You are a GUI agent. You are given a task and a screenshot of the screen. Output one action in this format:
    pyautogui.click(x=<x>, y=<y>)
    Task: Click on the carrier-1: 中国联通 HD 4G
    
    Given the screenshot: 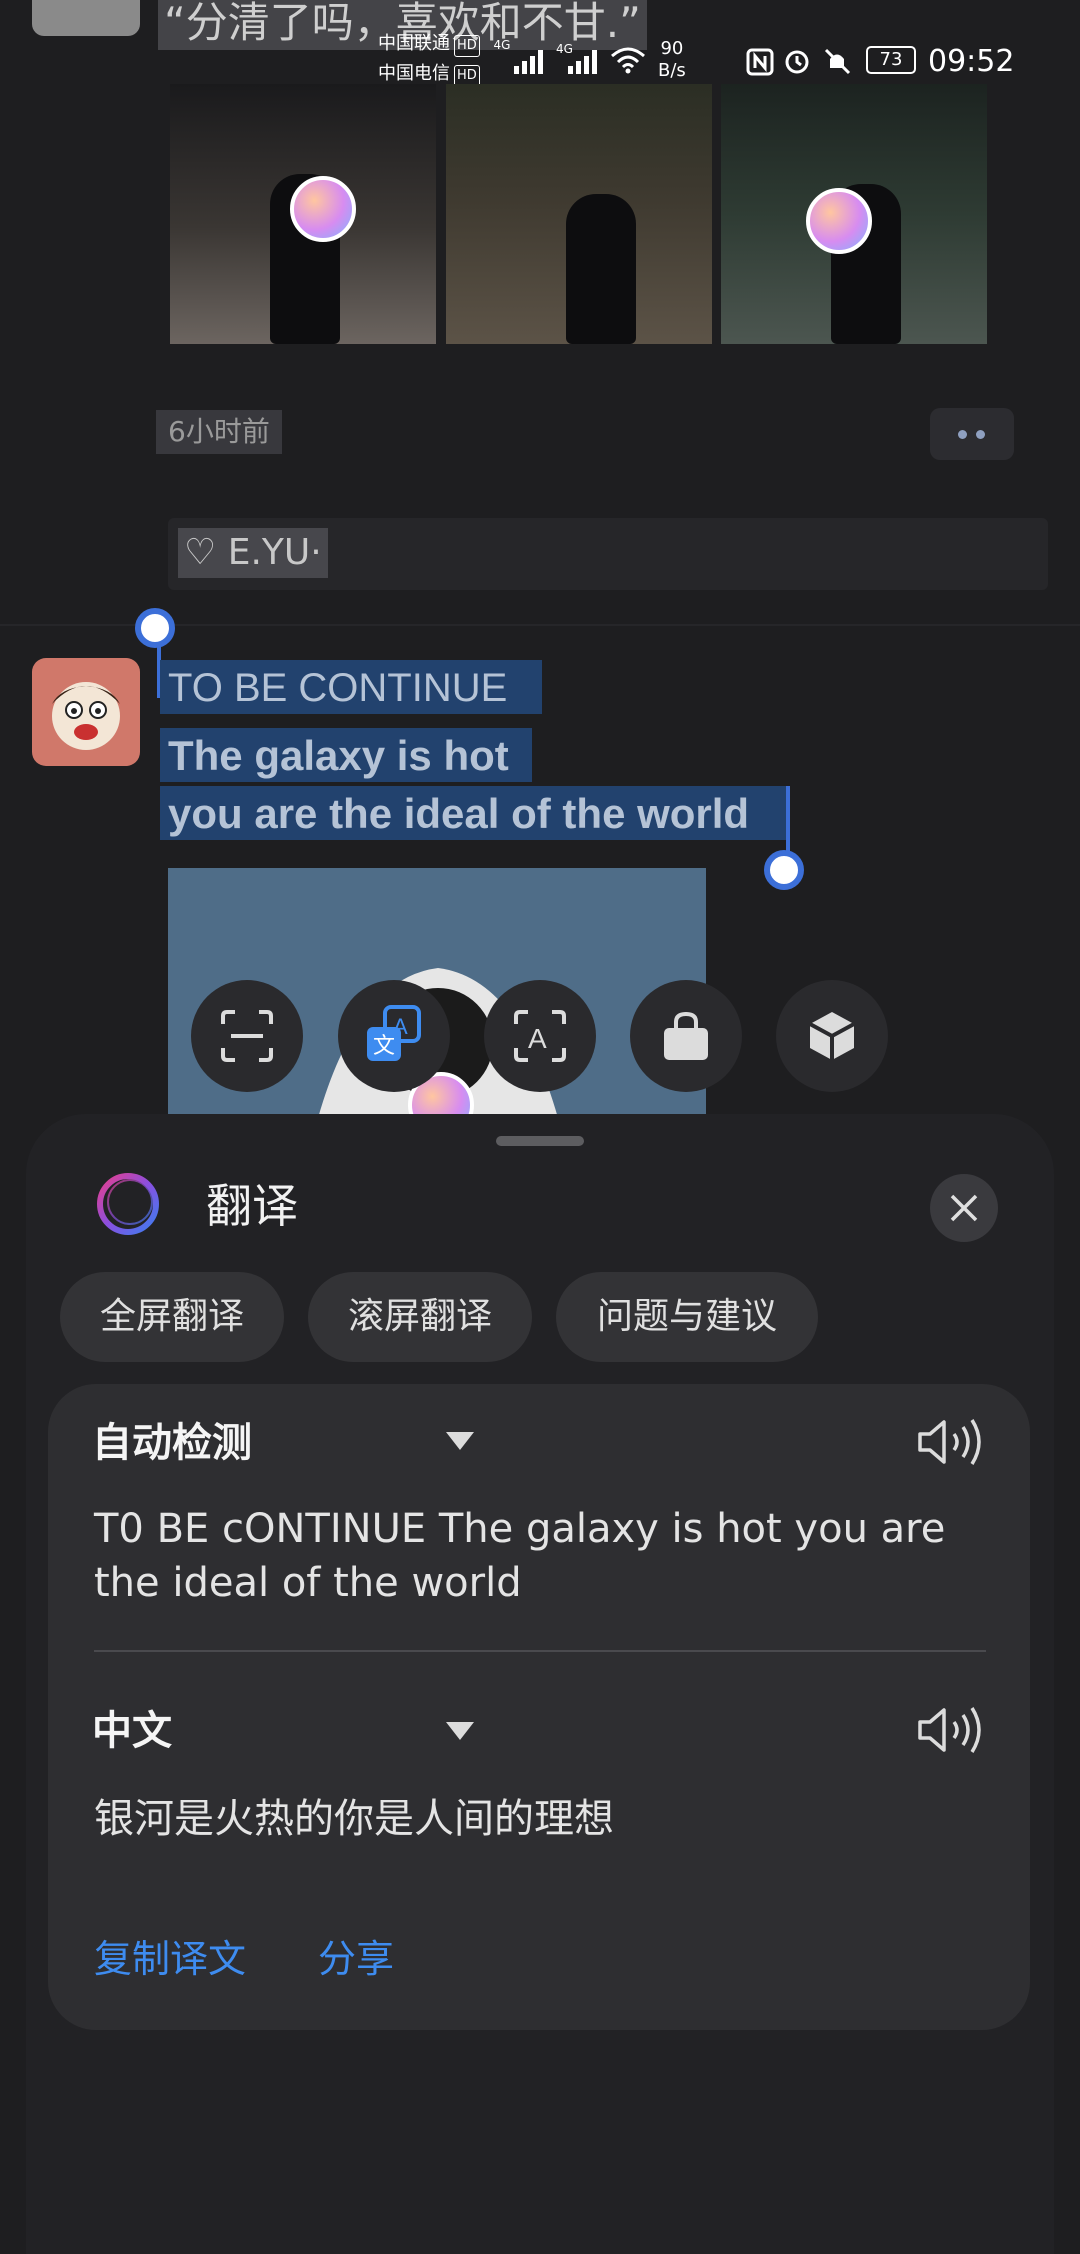 What is the action you would take?
    pyautogui.click(x=444, y=45)
    